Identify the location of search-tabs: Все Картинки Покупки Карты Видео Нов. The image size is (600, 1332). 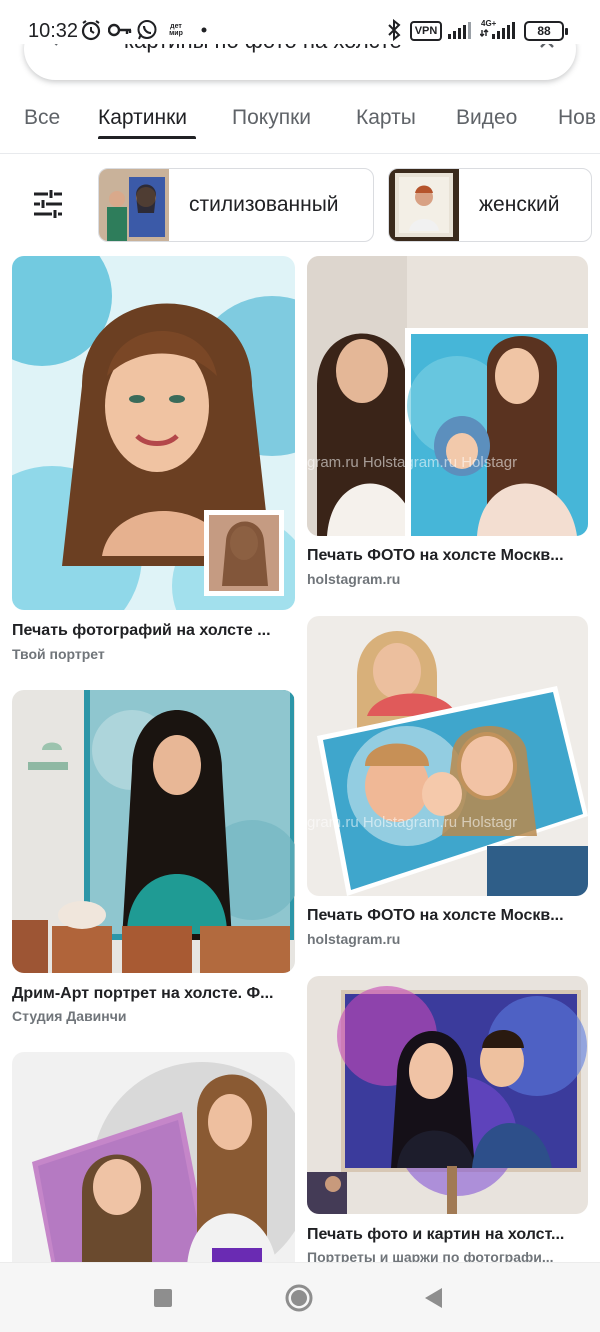
(300, 125).